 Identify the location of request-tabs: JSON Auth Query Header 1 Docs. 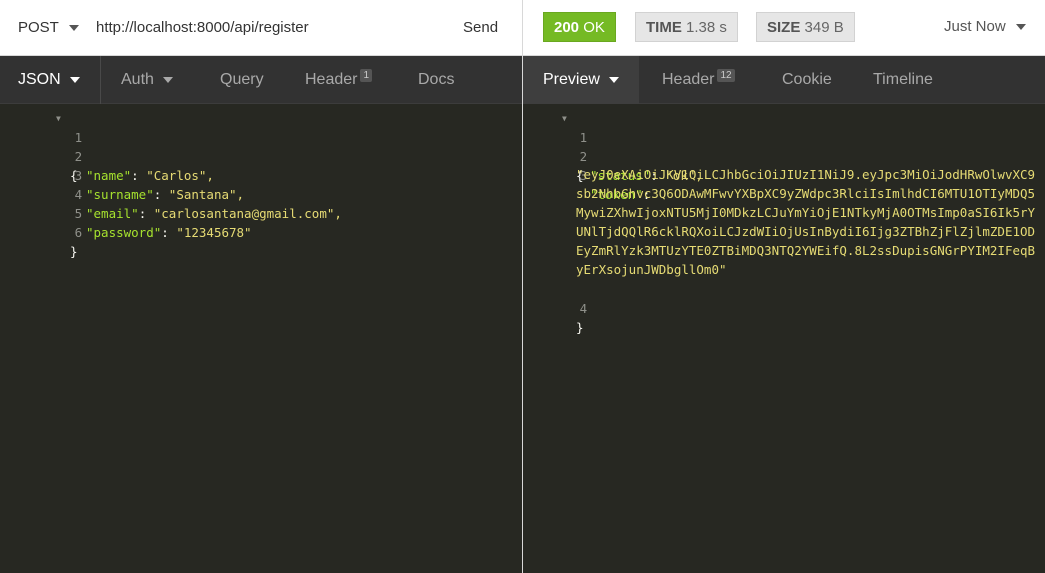
(261, 80).